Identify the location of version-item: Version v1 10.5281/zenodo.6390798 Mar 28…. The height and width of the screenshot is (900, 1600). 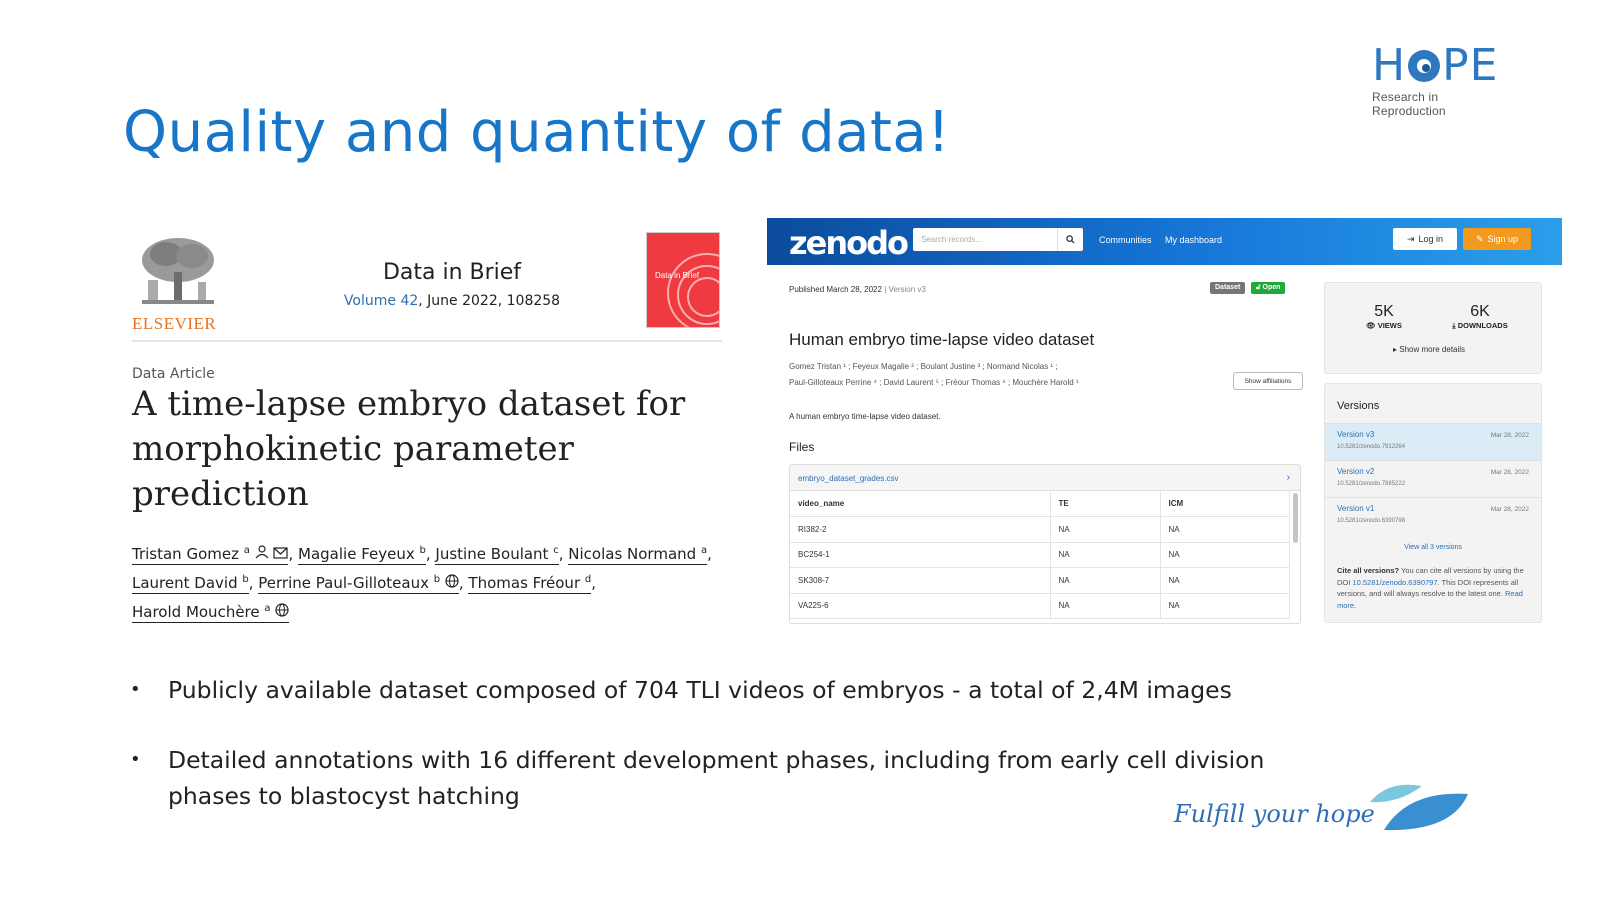
(1433, 515).